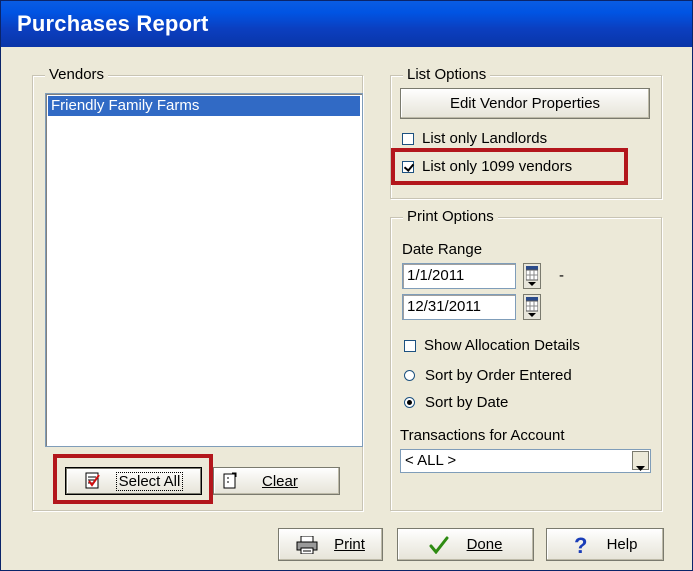  I want to click on sort-by-date-radio, so click(409, 402).